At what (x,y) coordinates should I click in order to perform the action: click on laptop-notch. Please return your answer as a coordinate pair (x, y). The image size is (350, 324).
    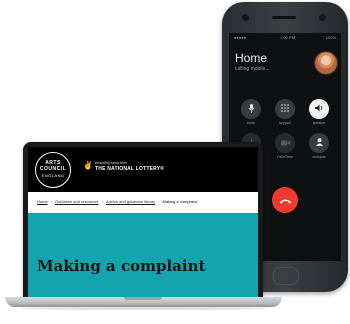
    Looking at the image, I should click on (143, 298).